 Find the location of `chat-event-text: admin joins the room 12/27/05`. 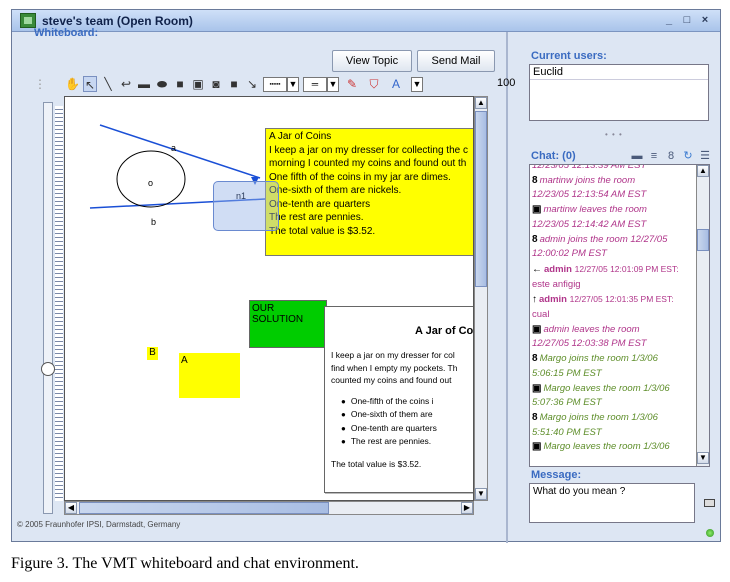

chat-event-text: admin joins the room 12/27/05 is located at coordinates (603, 239).